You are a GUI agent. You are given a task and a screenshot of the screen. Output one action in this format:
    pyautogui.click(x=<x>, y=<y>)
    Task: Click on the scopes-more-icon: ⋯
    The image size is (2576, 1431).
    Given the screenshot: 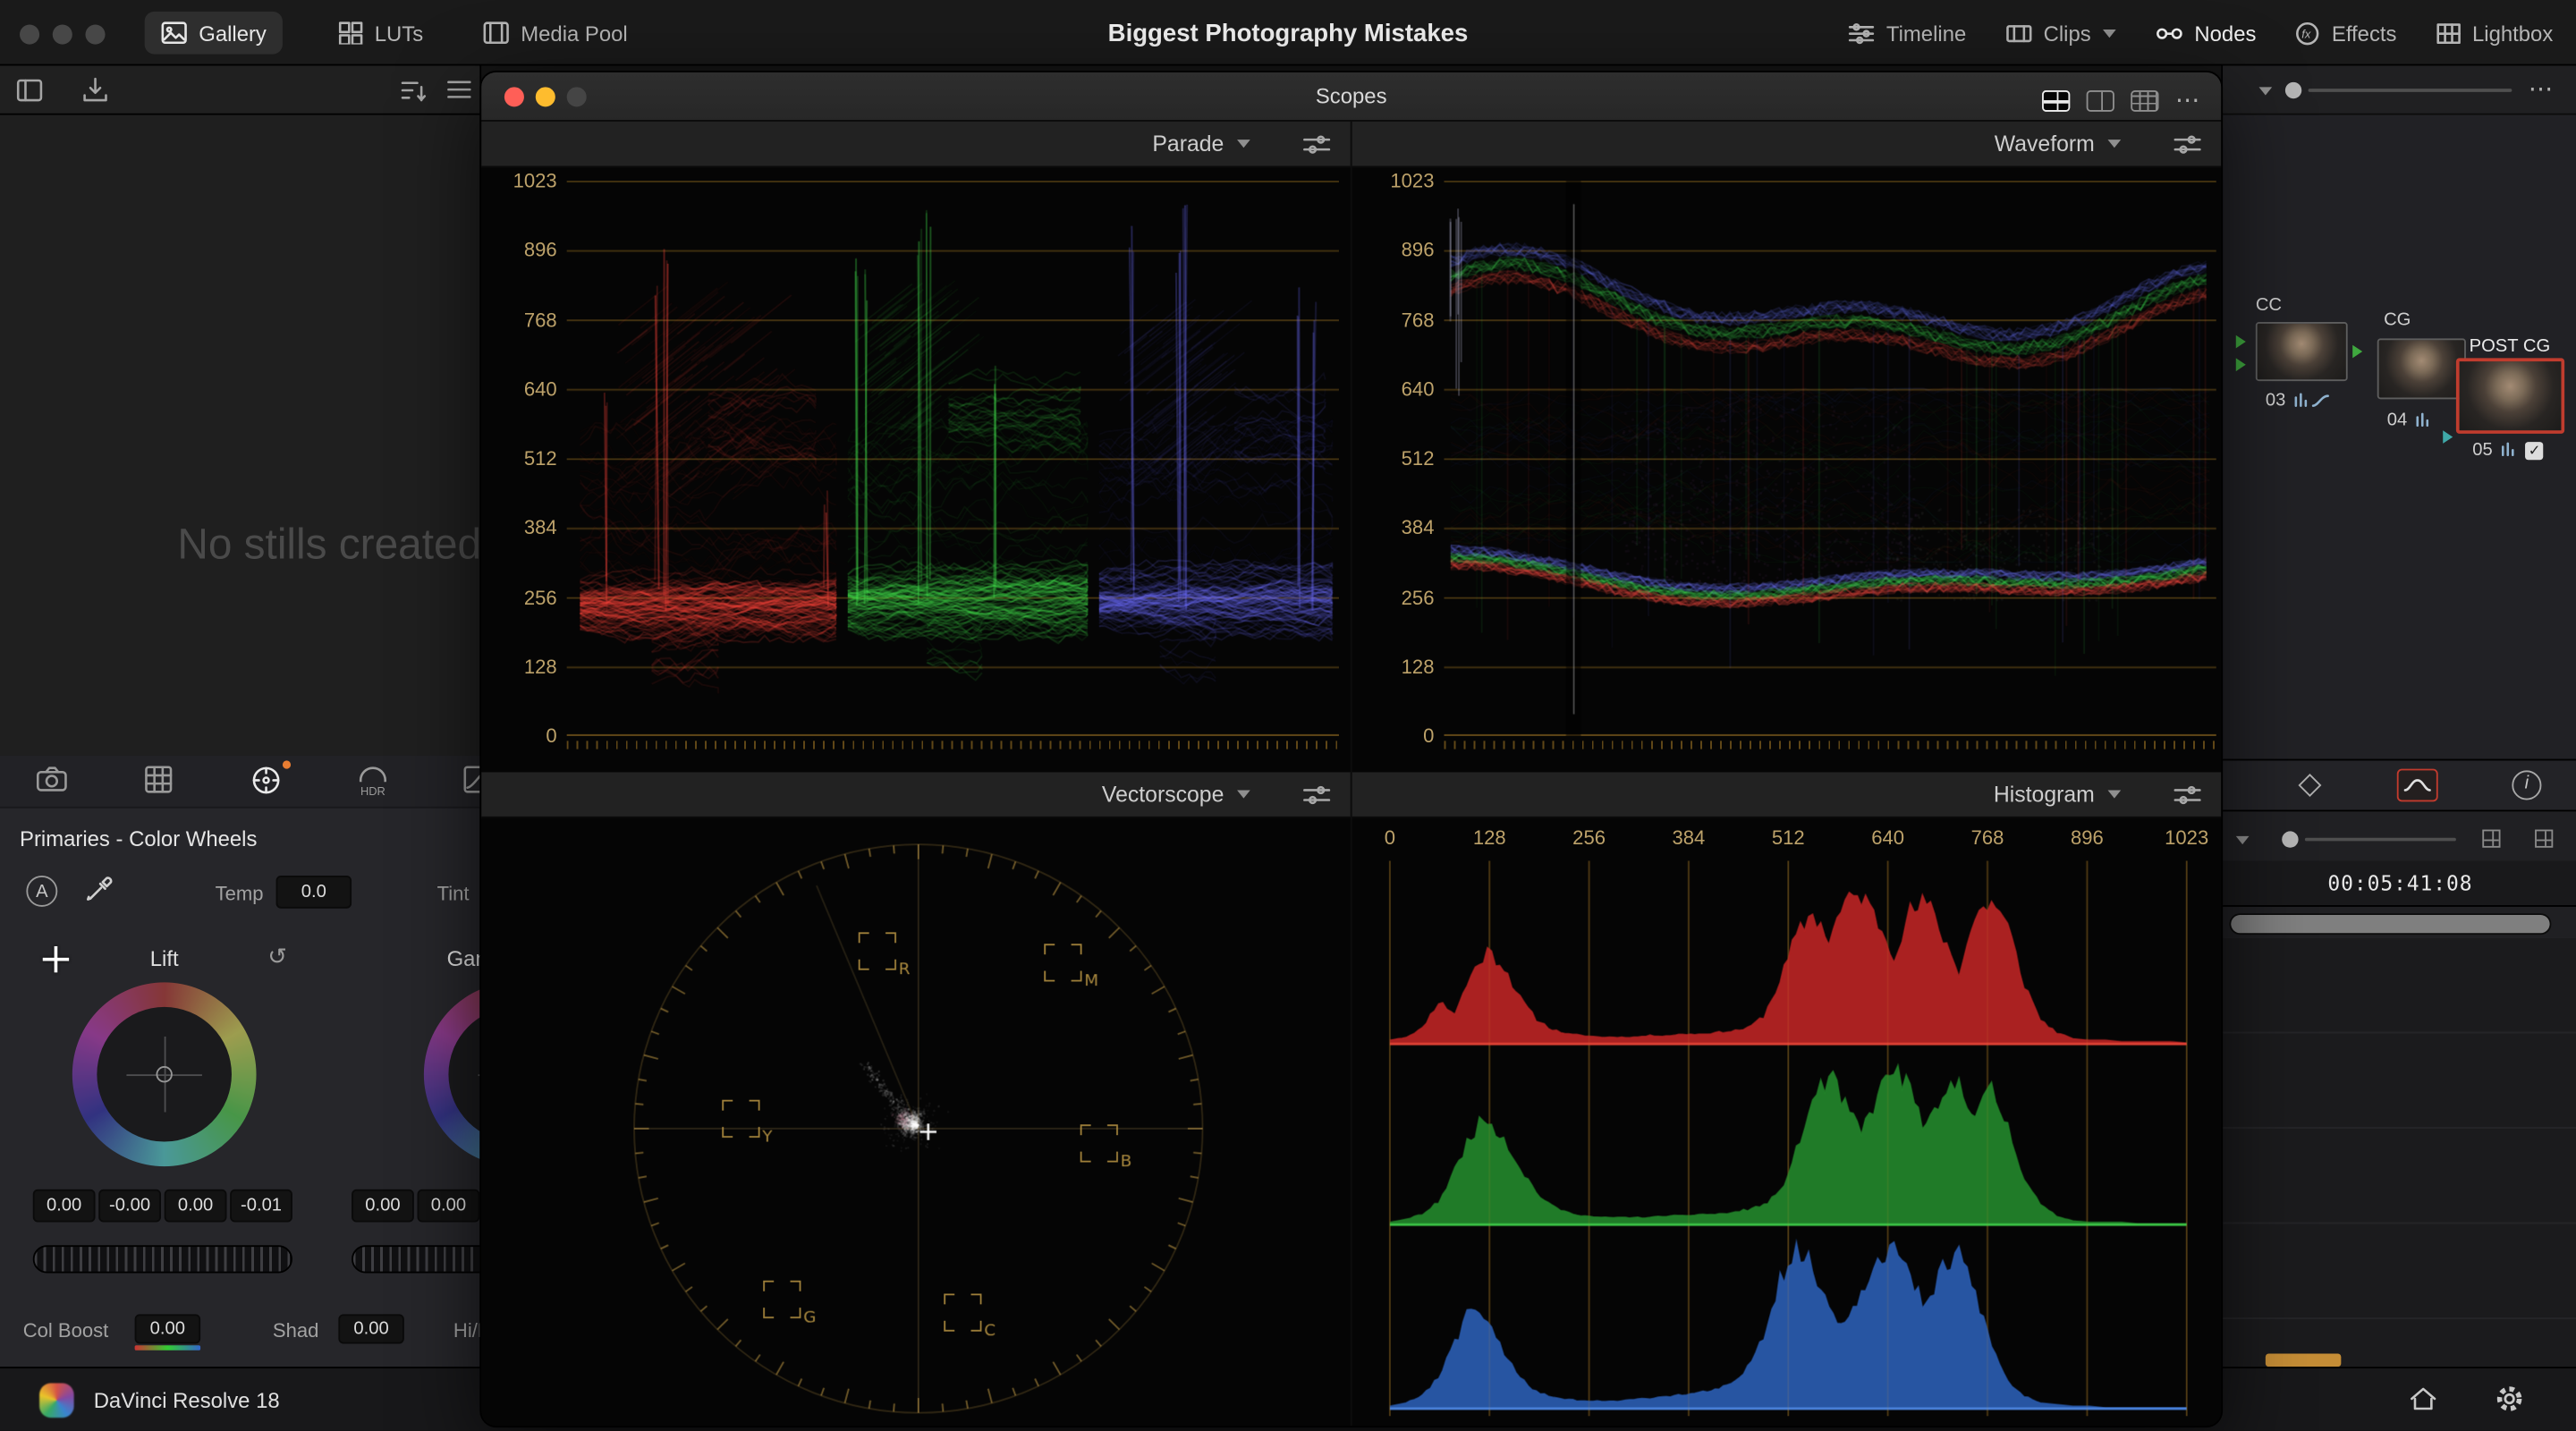 What is the action you would take?
    pyautogui.click(x=2188, y=100)
    